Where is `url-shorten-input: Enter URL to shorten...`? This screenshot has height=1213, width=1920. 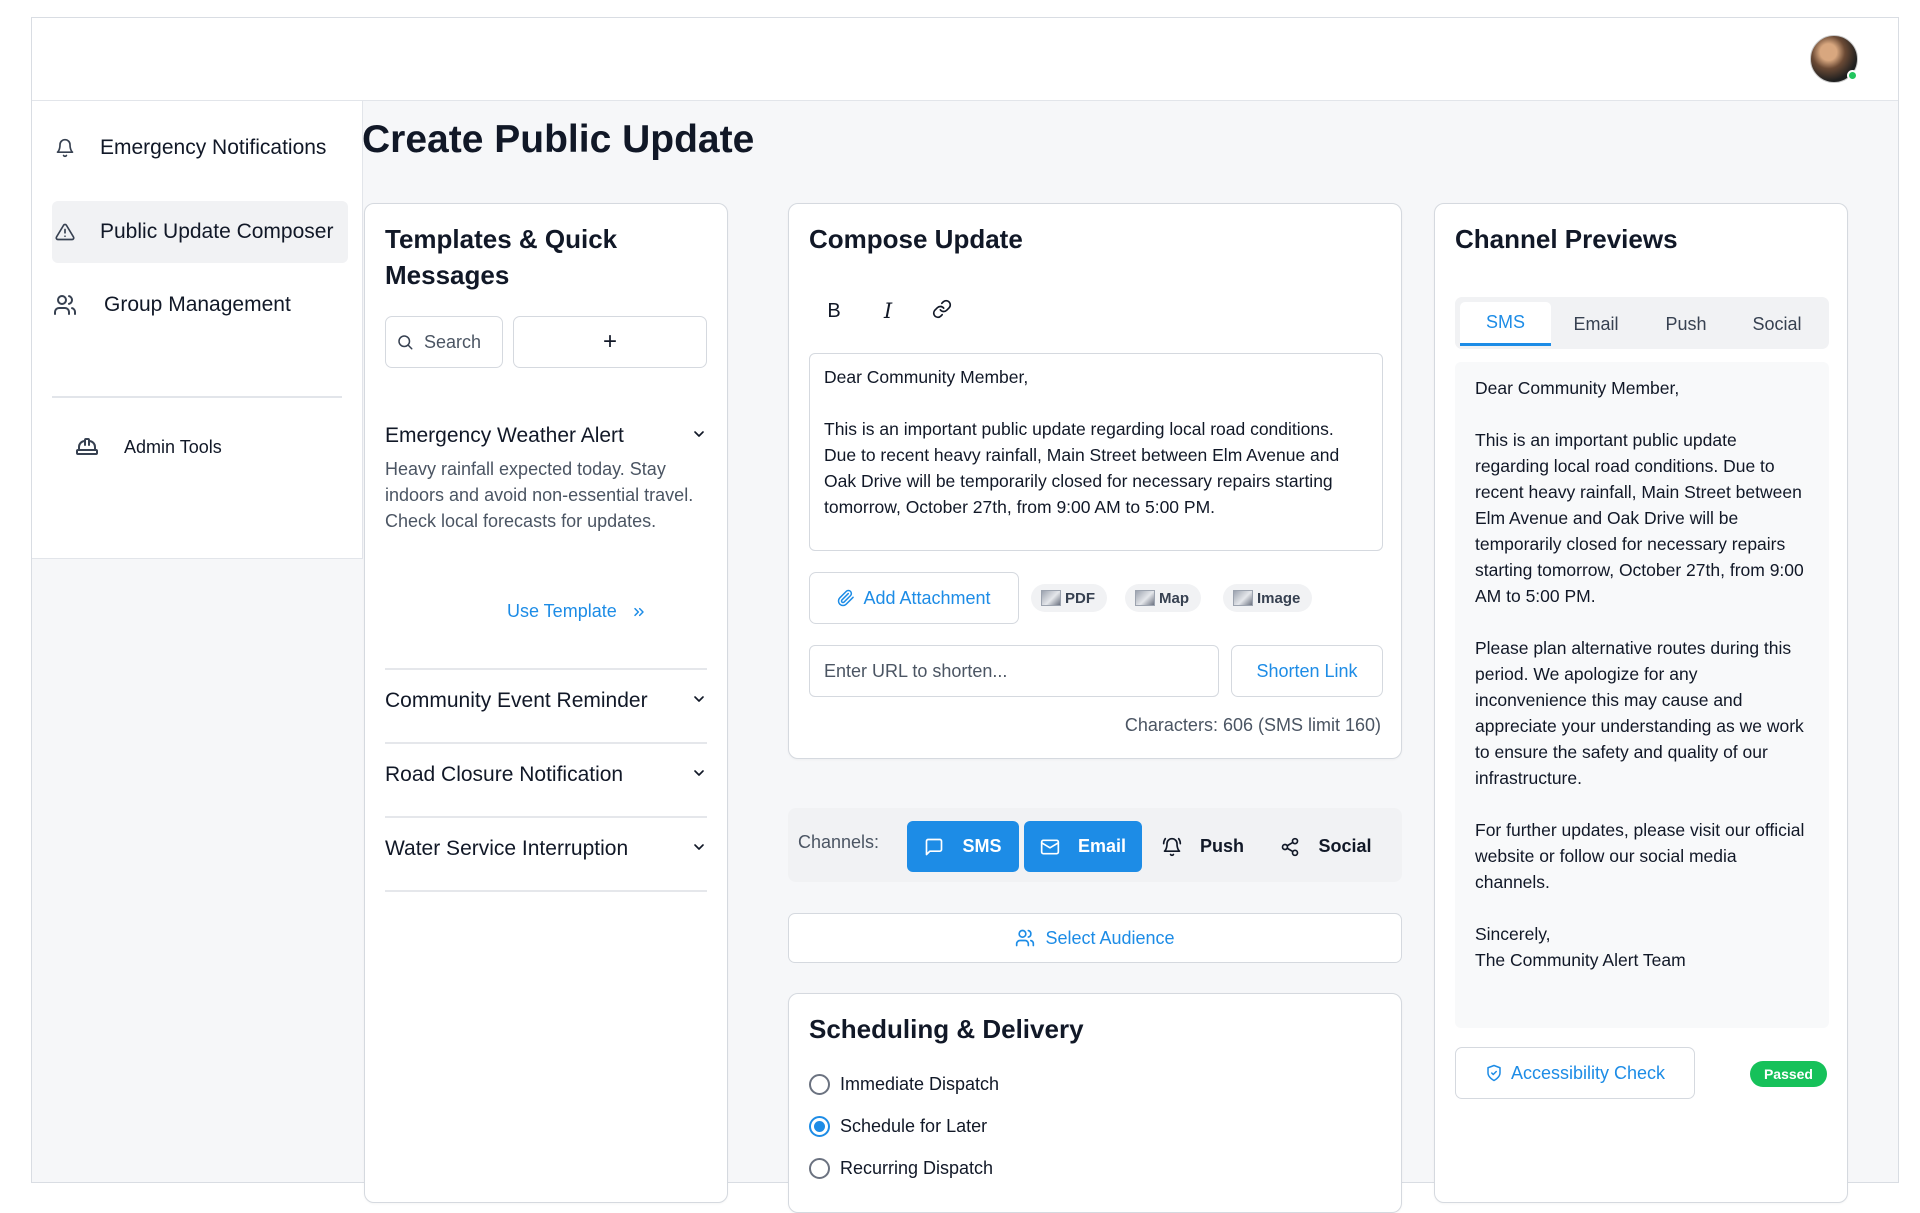 url-shorten-input: Enter URL to shorten... is located at coordinates (1014, 671).